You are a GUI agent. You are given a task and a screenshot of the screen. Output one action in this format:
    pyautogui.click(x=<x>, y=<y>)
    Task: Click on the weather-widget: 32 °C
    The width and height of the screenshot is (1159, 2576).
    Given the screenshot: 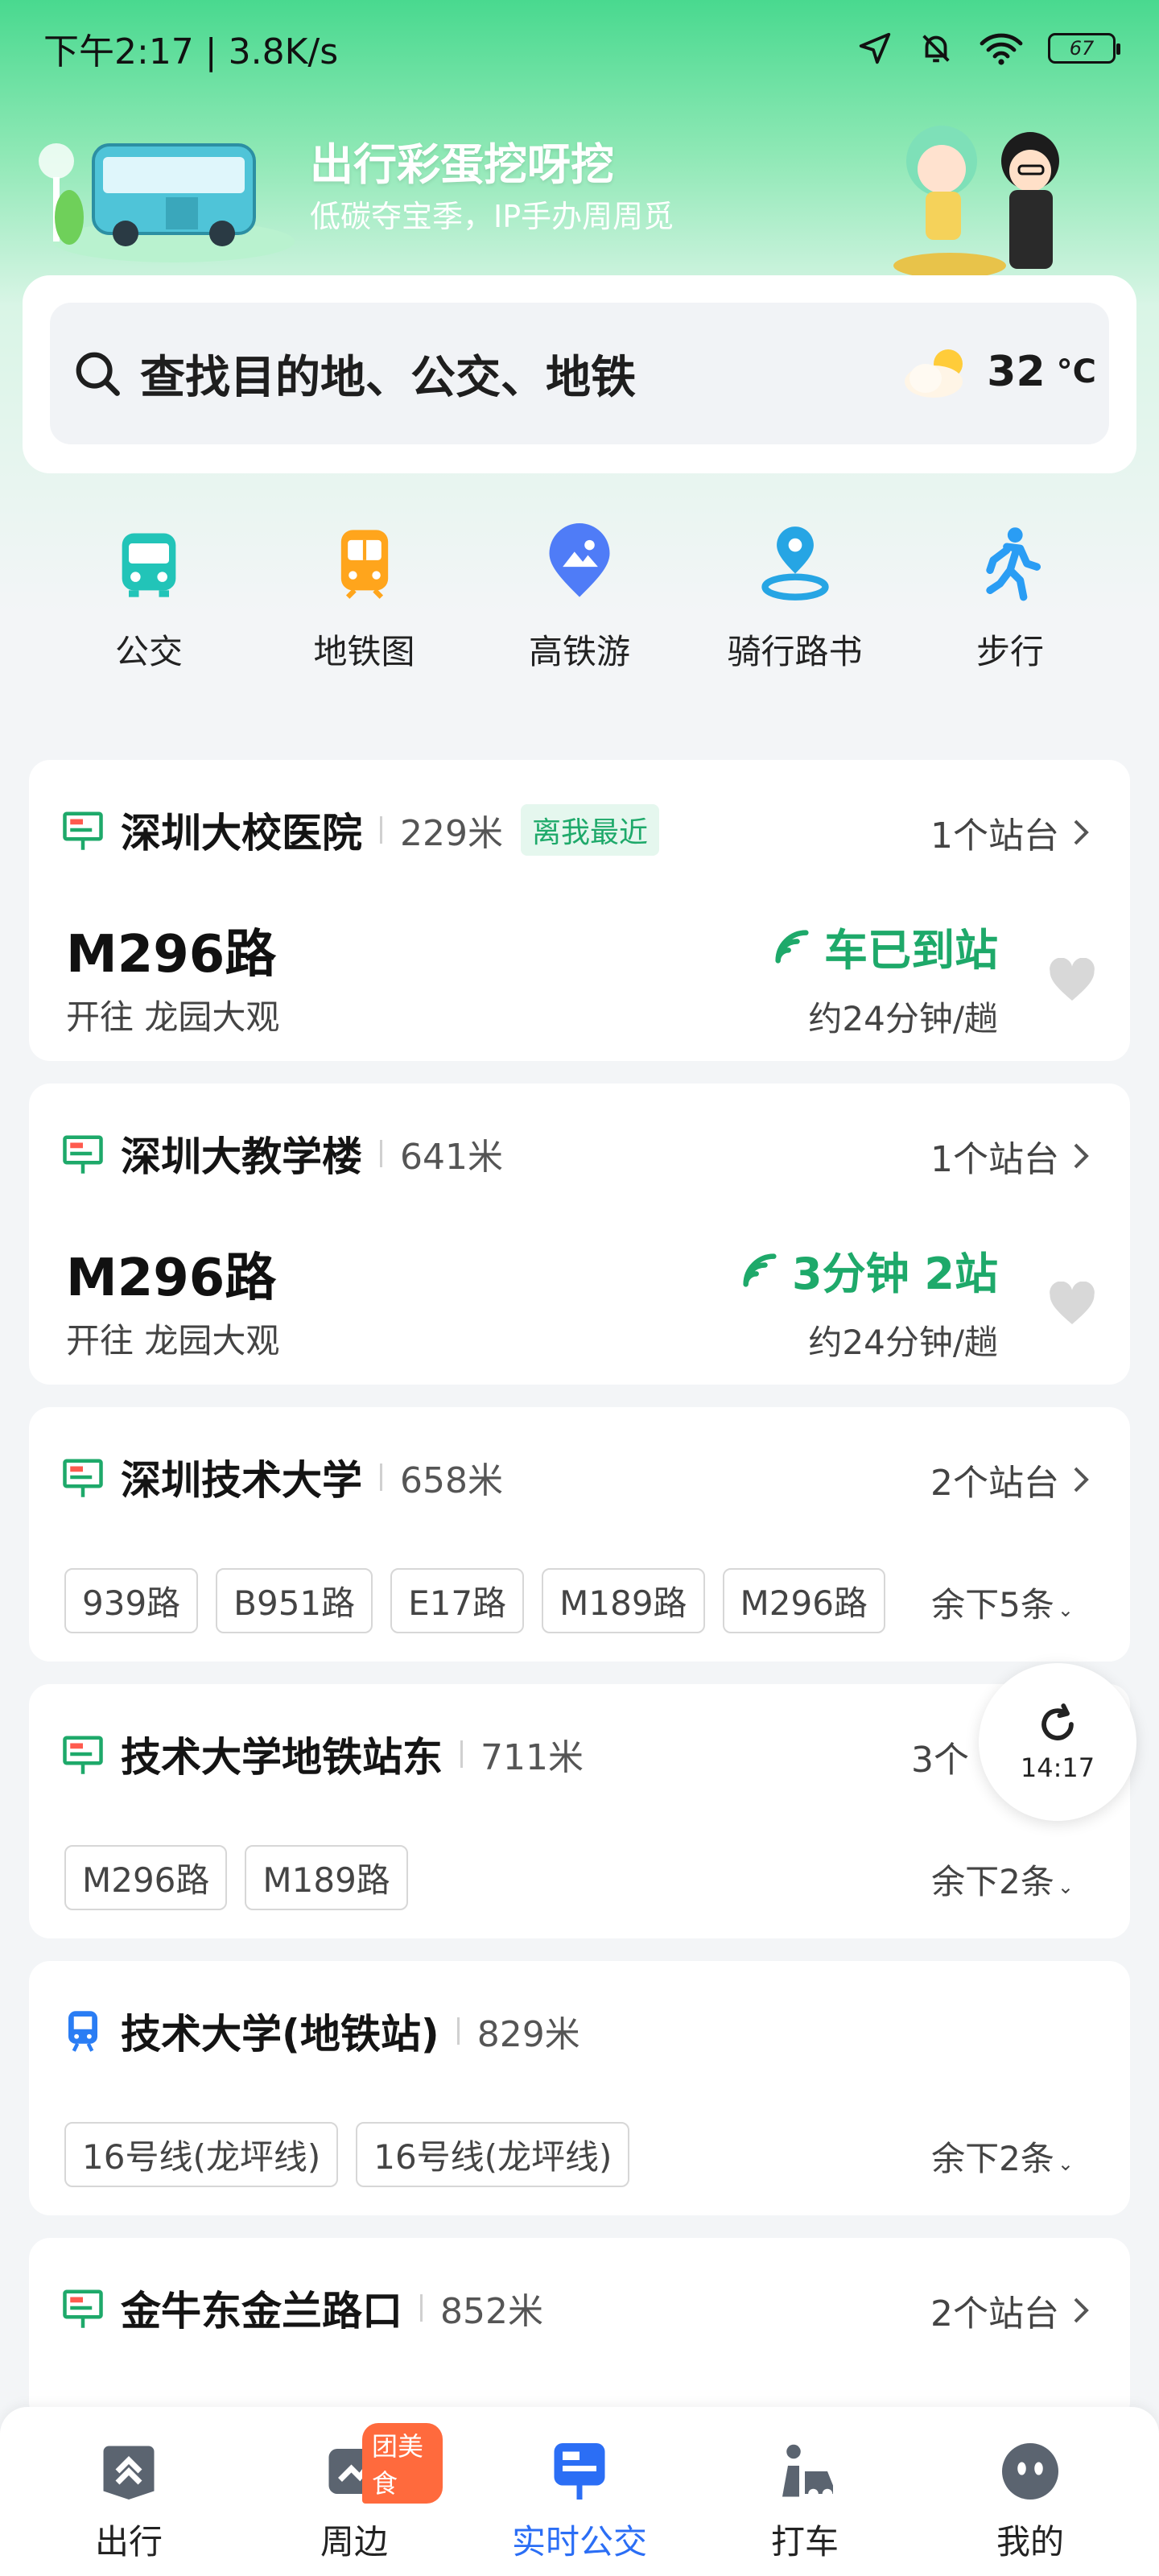 What is the action you would take?
    pyautogui.click(x=997, y=371)
    